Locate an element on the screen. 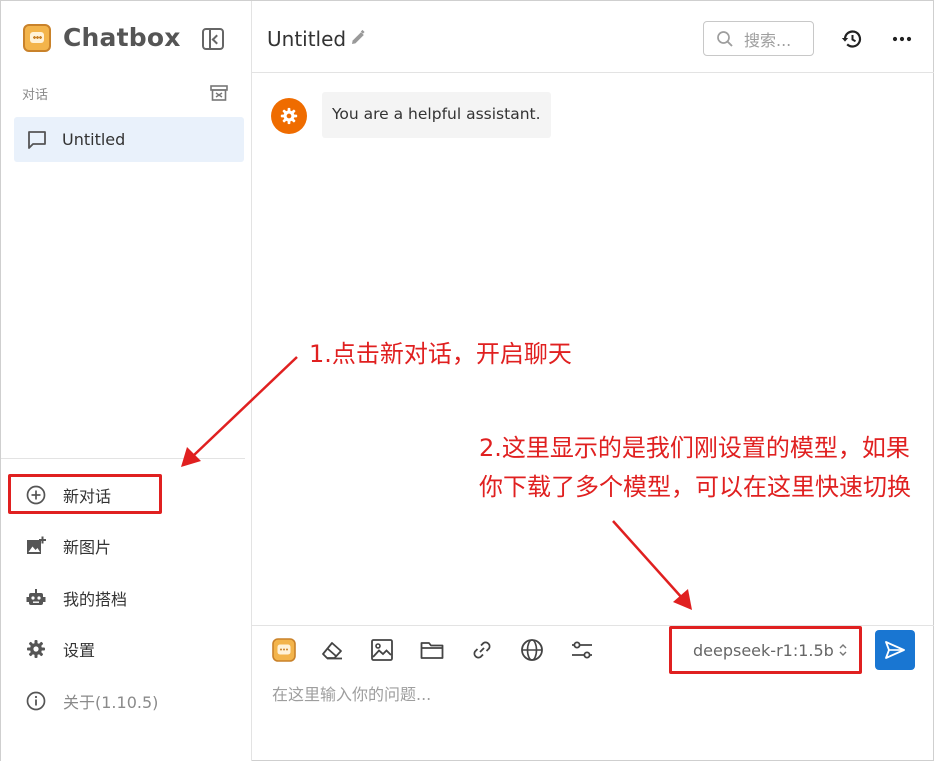 The image size is (934, 761). sidebar-divider is located at coordinates (123, 458).